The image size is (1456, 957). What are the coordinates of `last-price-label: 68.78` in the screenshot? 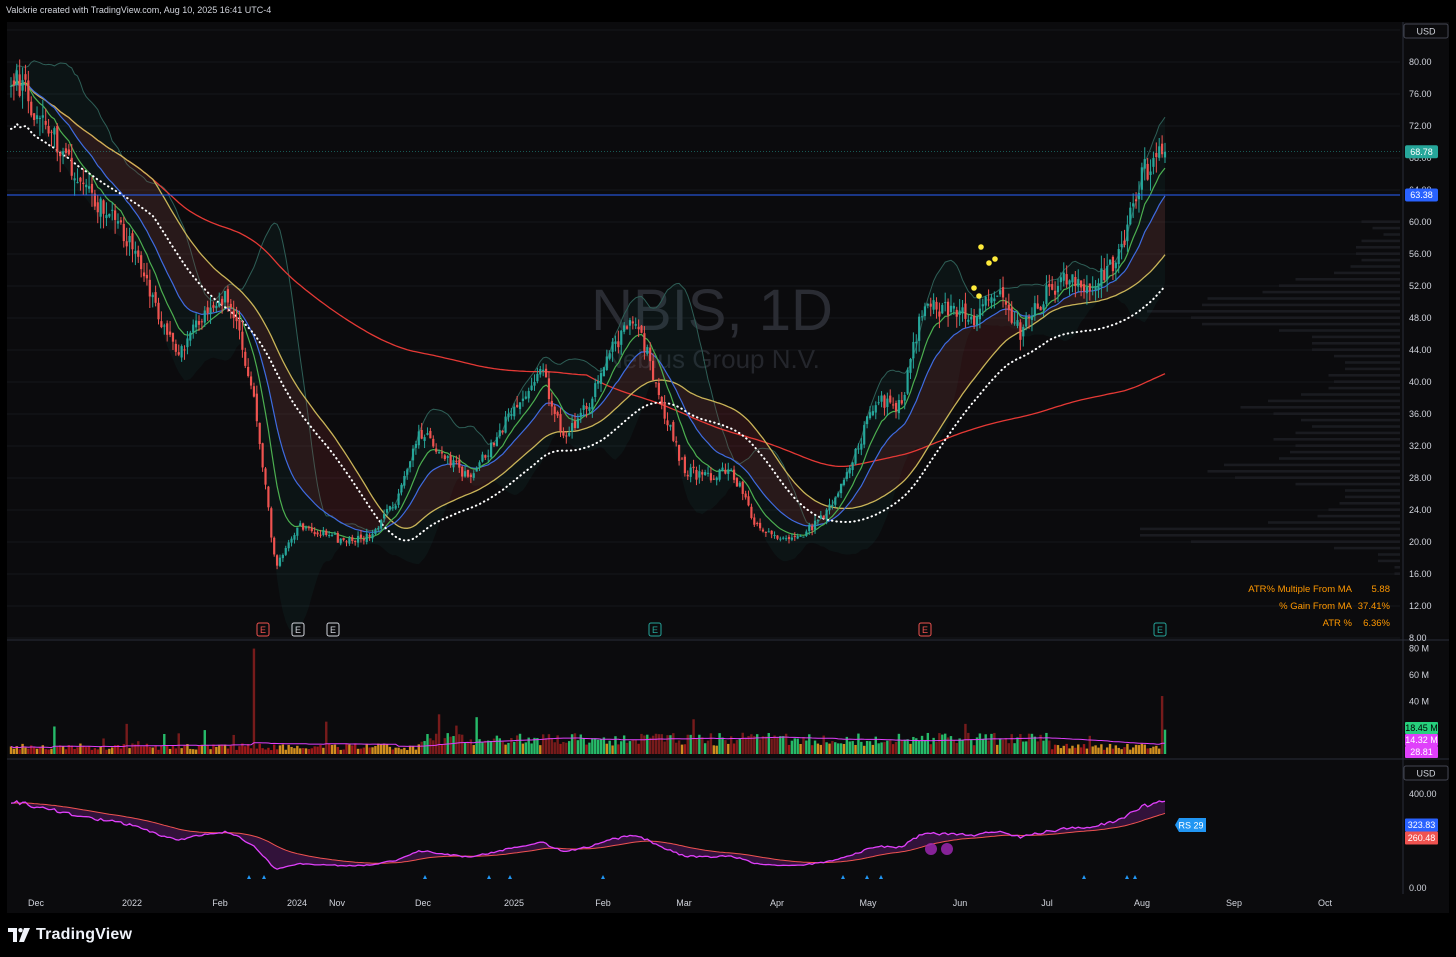 It's located at (1421, 152).